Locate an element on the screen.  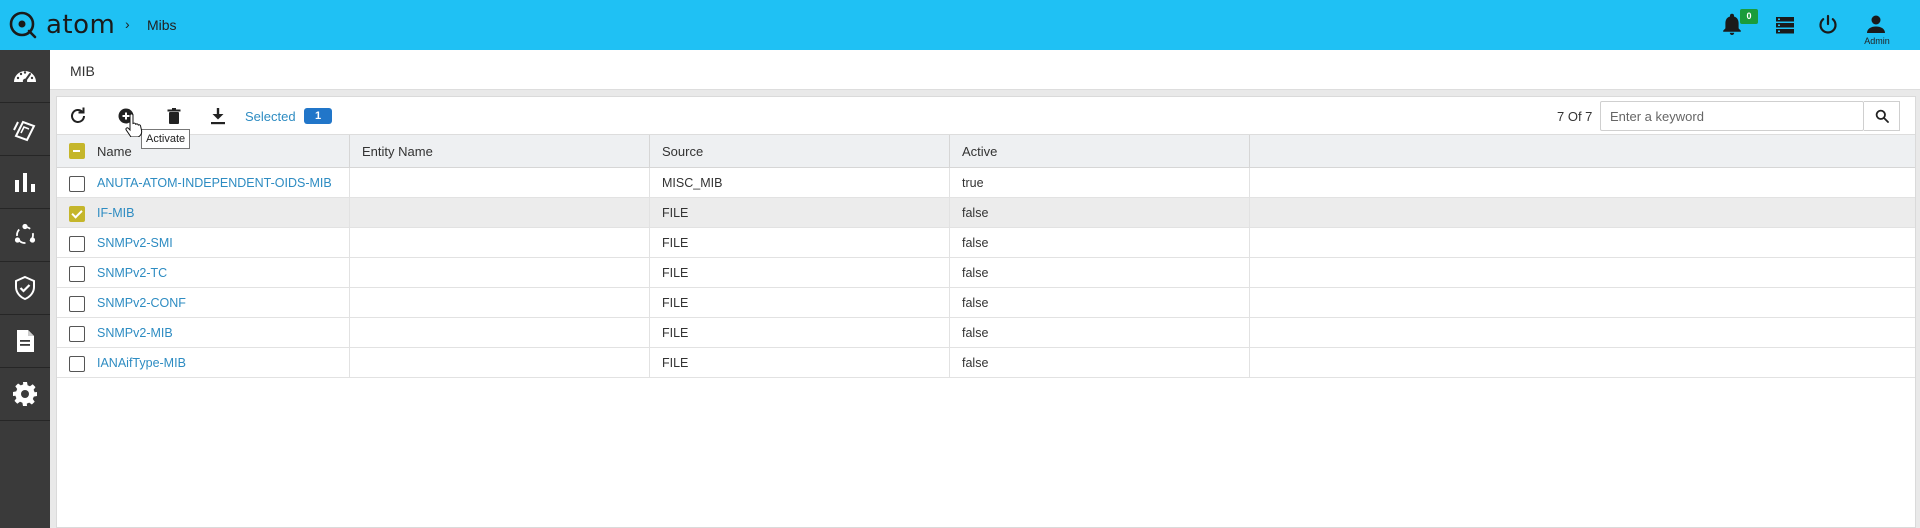
sidebar-item-topology is located at coordinates (25, 235).